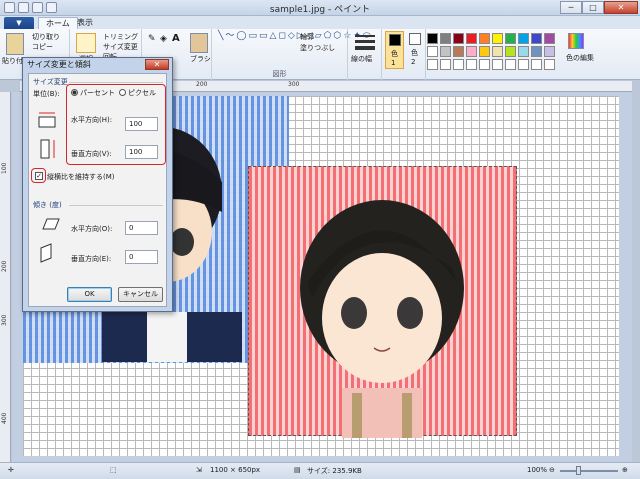  Describe the element at coordinates (15, 44) in the screenshot. I see `paste-icon` at that location.